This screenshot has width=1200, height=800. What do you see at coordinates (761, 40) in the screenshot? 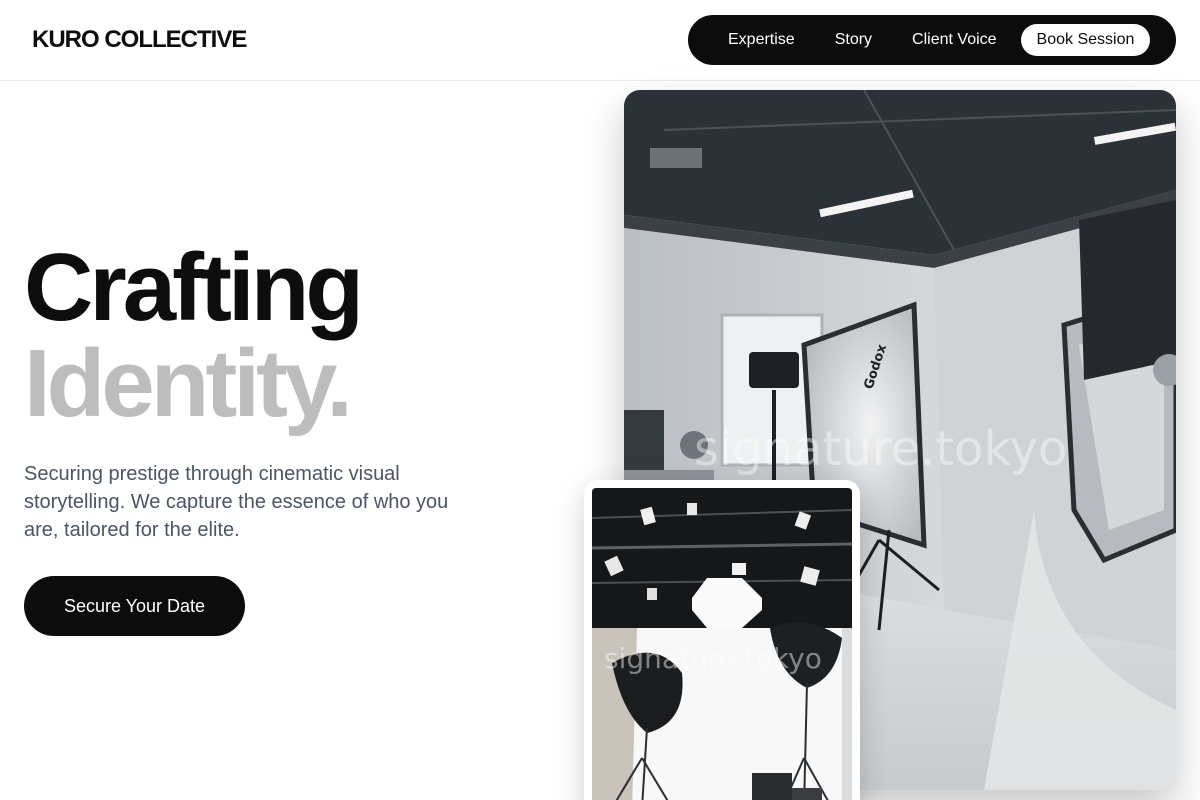
I see `nav-link-expertise: Expertise` at bounding box center [761, 40].